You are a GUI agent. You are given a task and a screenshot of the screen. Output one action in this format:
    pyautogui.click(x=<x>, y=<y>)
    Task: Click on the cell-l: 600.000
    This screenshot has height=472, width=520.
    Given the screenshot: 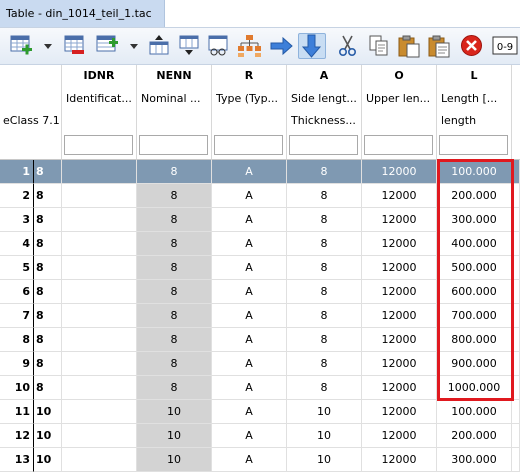 What is the action you would take?
    pyautogui.click(x=474, y=292)
    